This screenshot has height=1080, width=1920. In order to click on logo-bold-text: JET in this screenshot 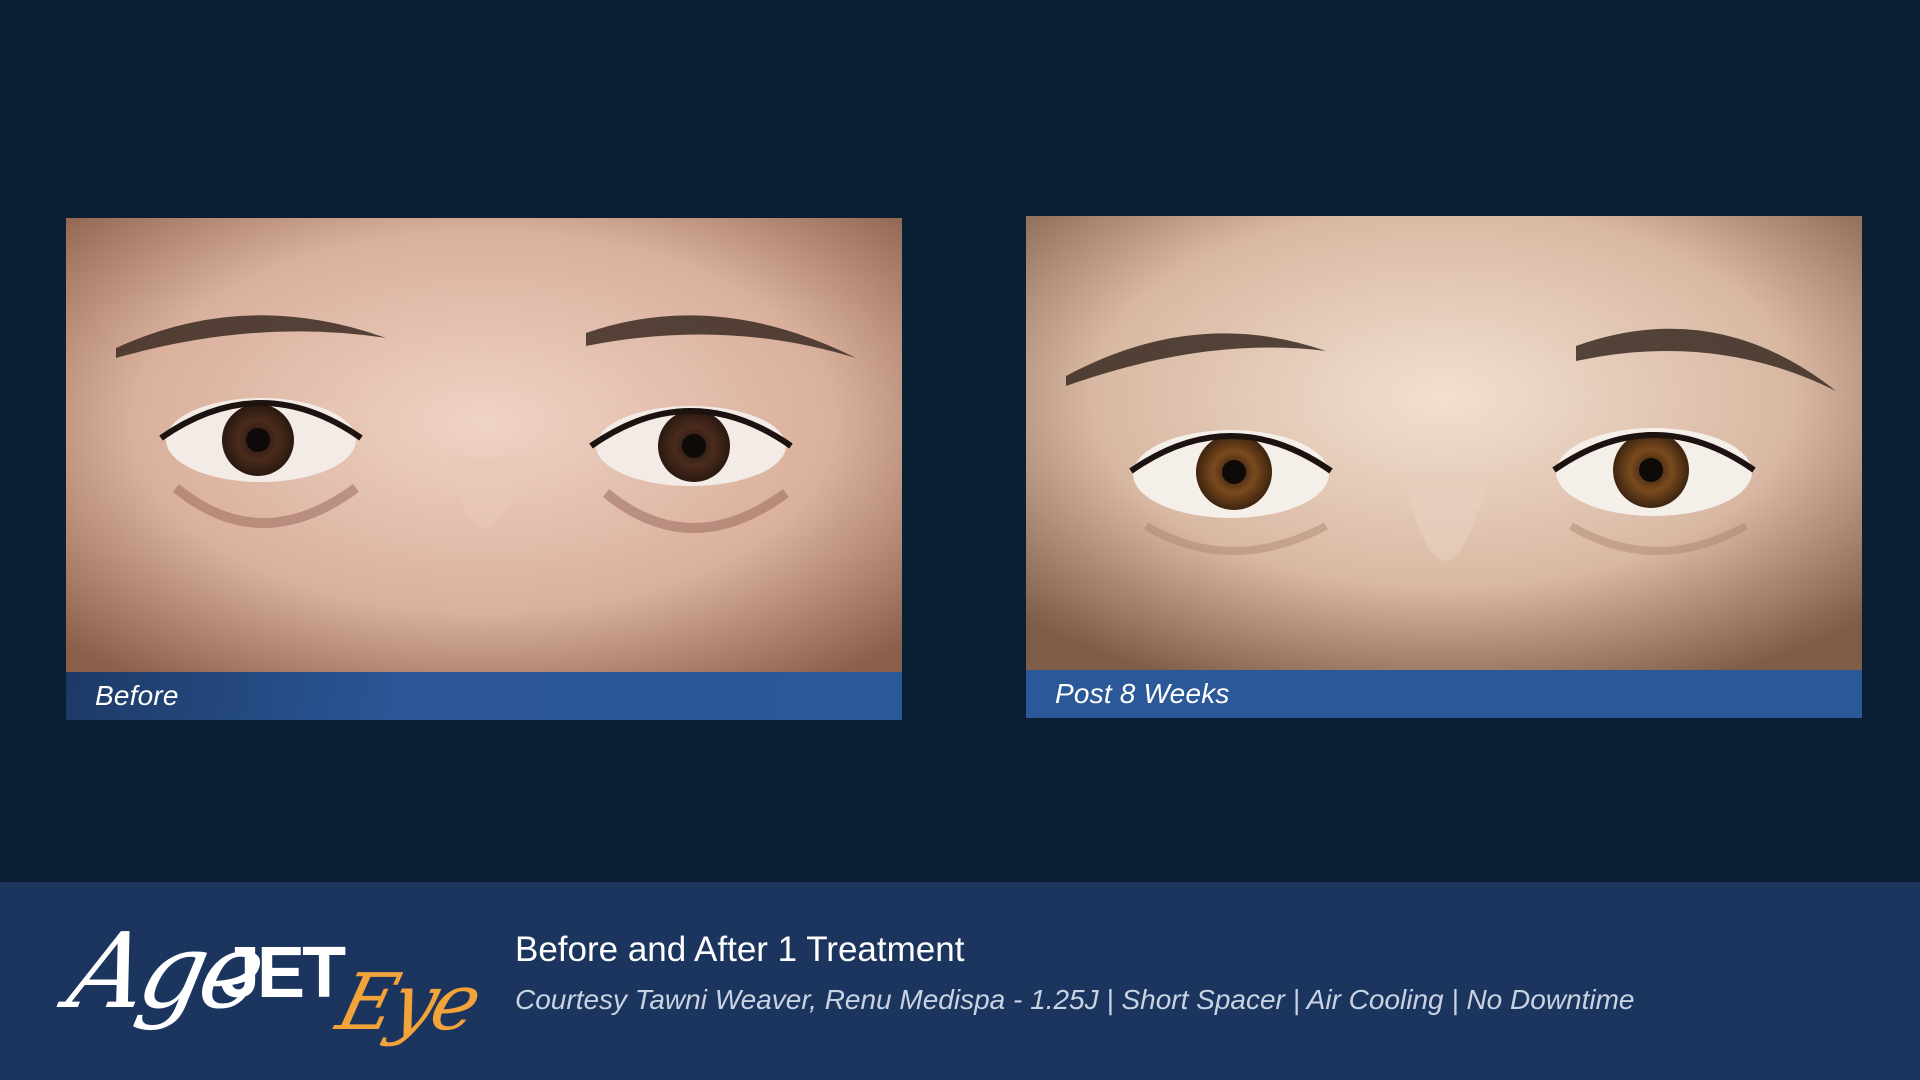, I will do `click(283, 973)`.